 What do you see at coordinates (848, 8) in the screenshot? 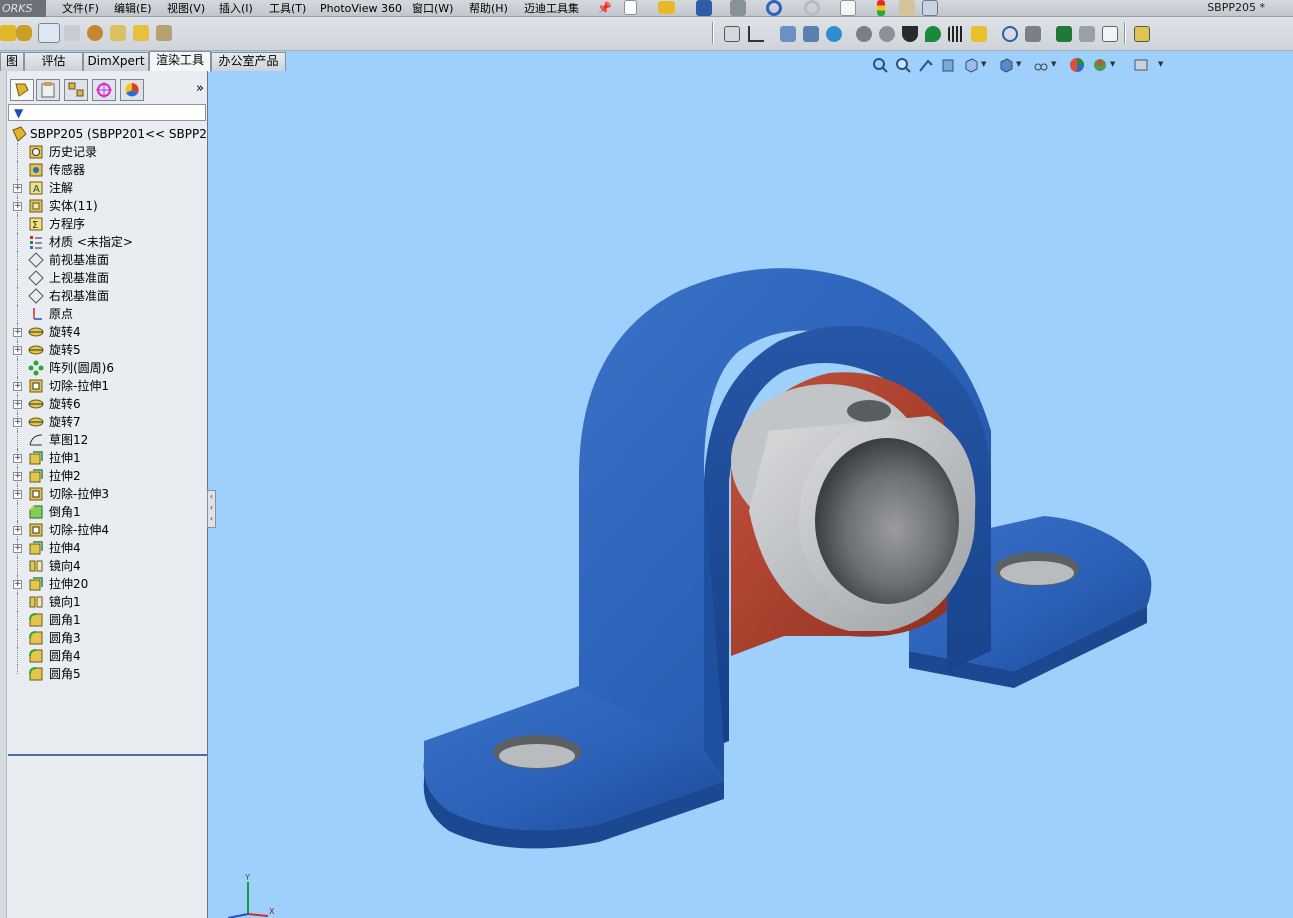
I see `select-arrow-icon` at bounding box center [848, 8].